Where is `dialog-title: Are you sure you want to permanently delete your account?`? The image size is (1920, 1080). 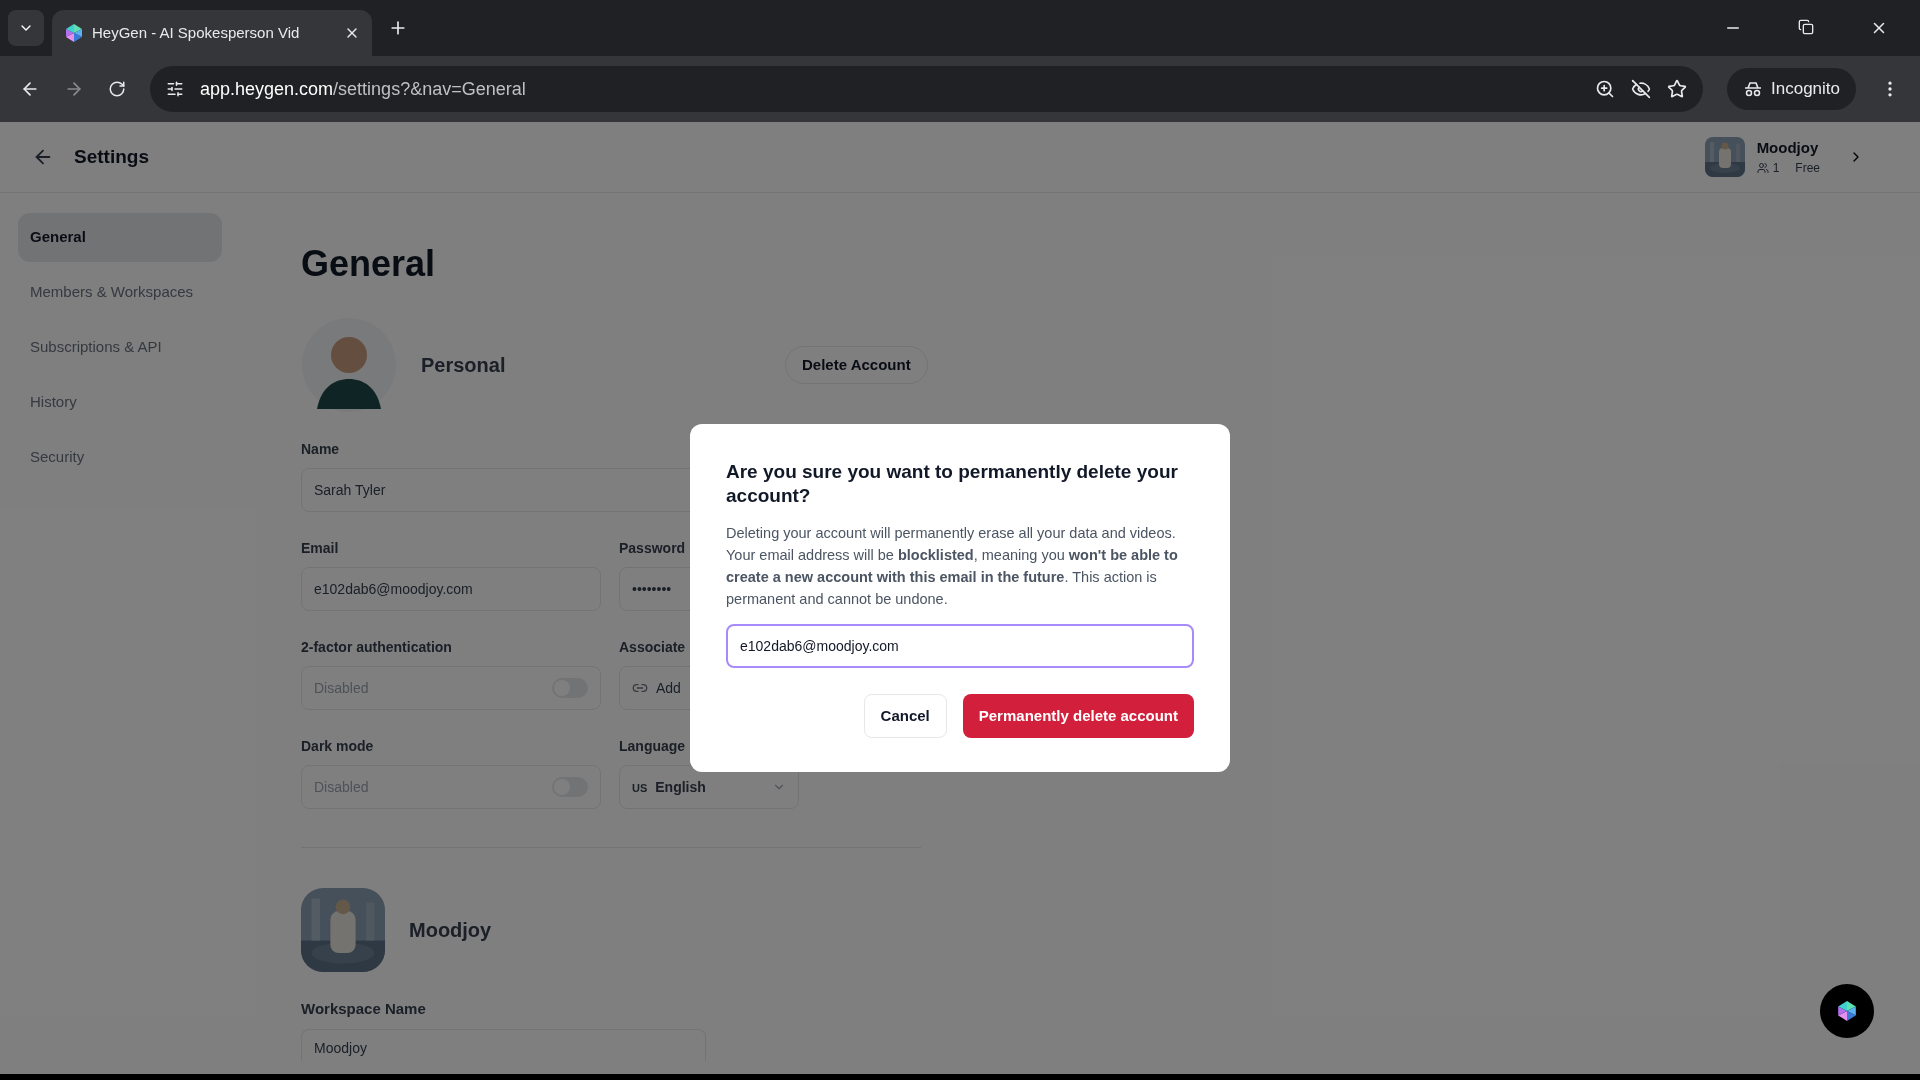 dialog-title: Are you sure you want to permanently delete your account? is located at coordinates (952, 484).